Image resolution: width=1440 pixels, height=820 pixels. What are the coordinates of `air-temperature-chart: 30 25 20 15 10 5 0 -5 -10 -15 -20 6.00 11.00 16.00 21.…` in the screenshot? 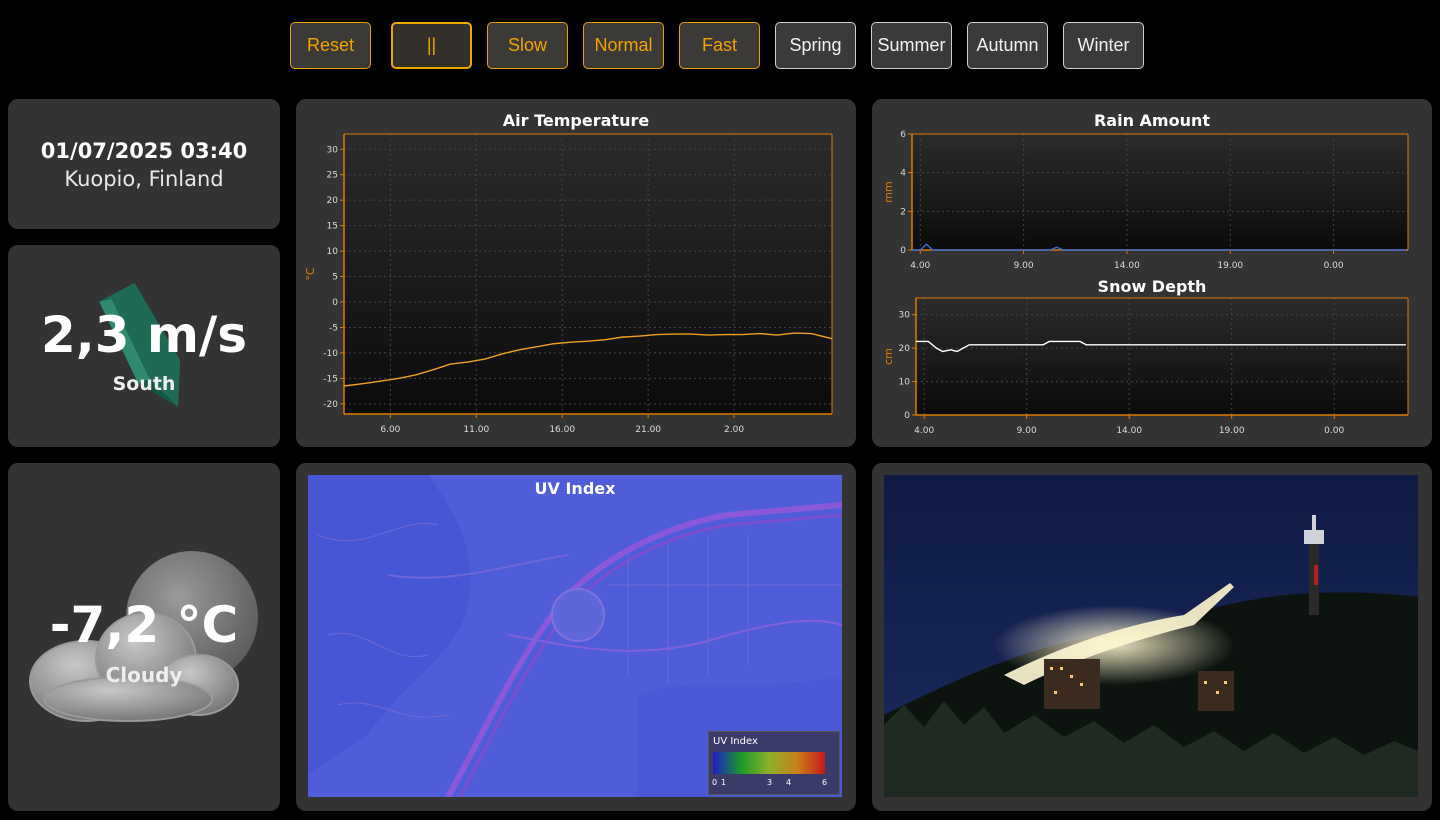 It's located at (568, 284).